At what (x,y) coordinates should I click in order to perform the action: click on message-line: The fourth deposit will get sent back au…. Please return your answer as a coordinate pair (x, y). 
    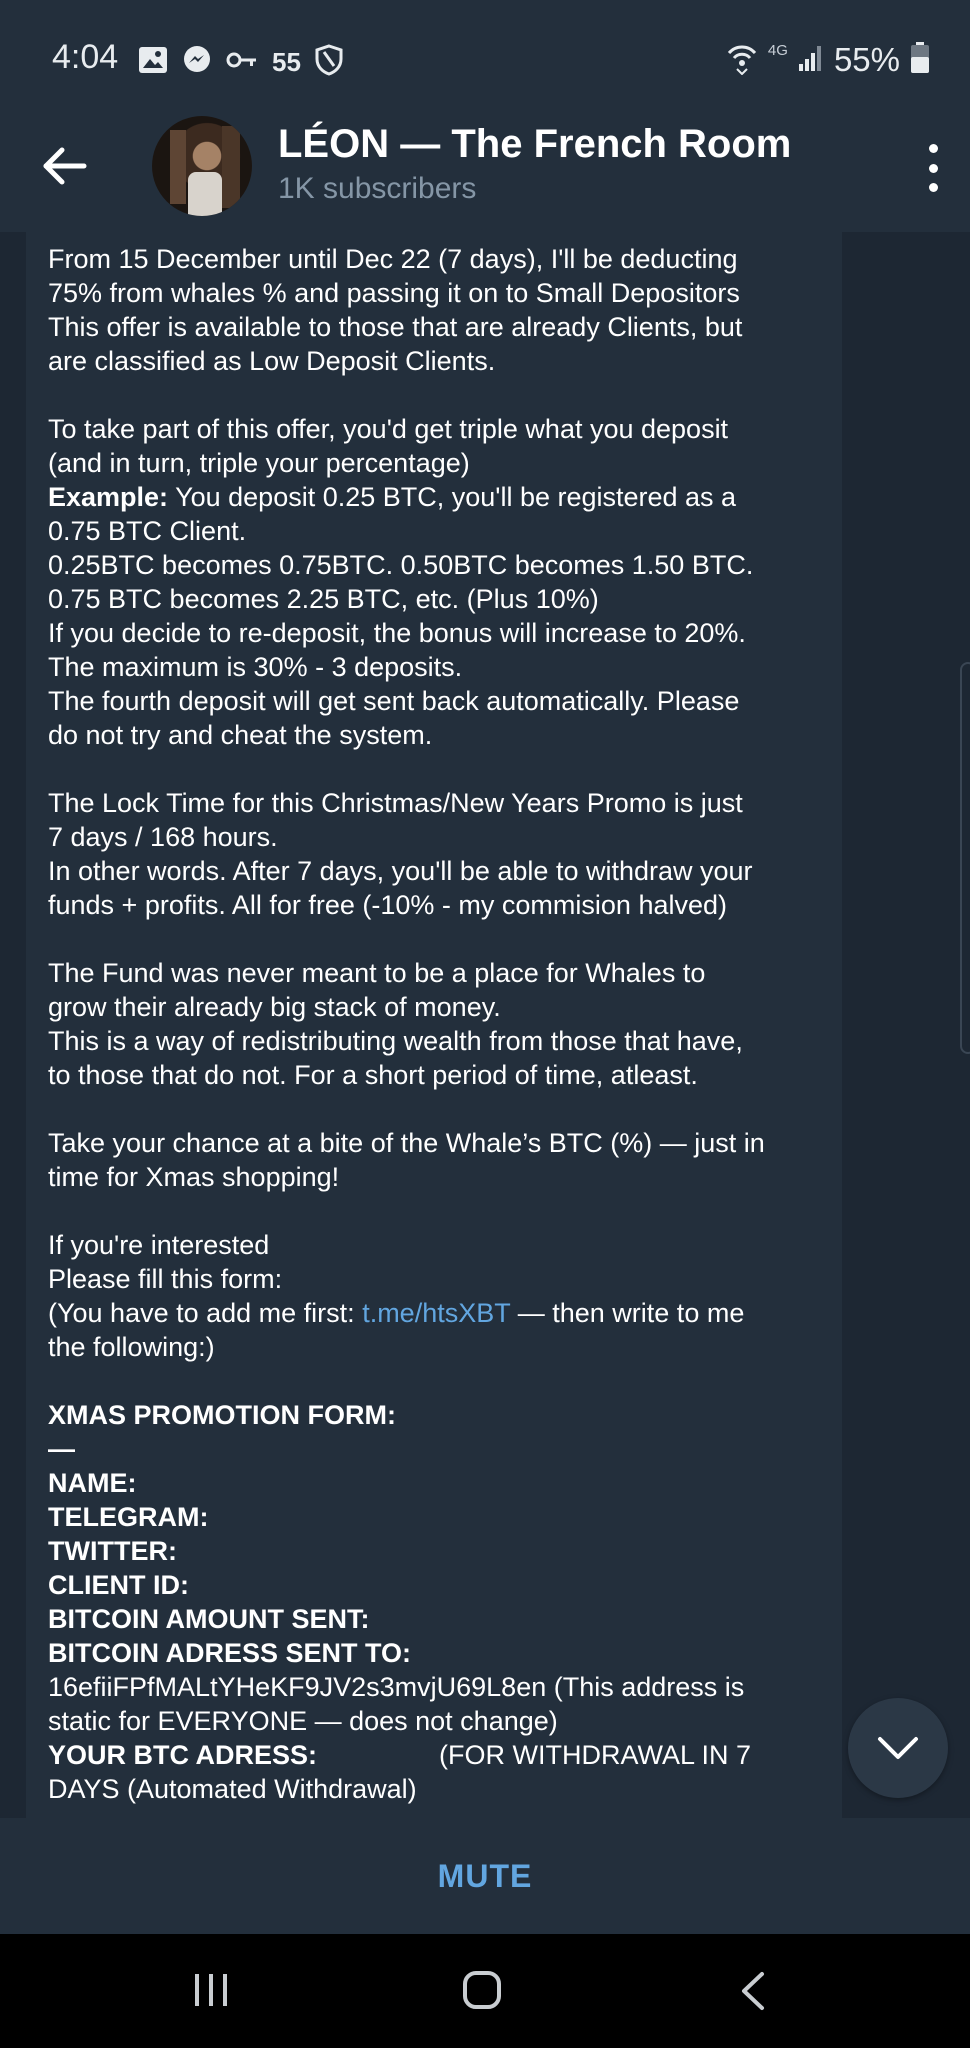
    Looking at the image, I should click on (394, 701).